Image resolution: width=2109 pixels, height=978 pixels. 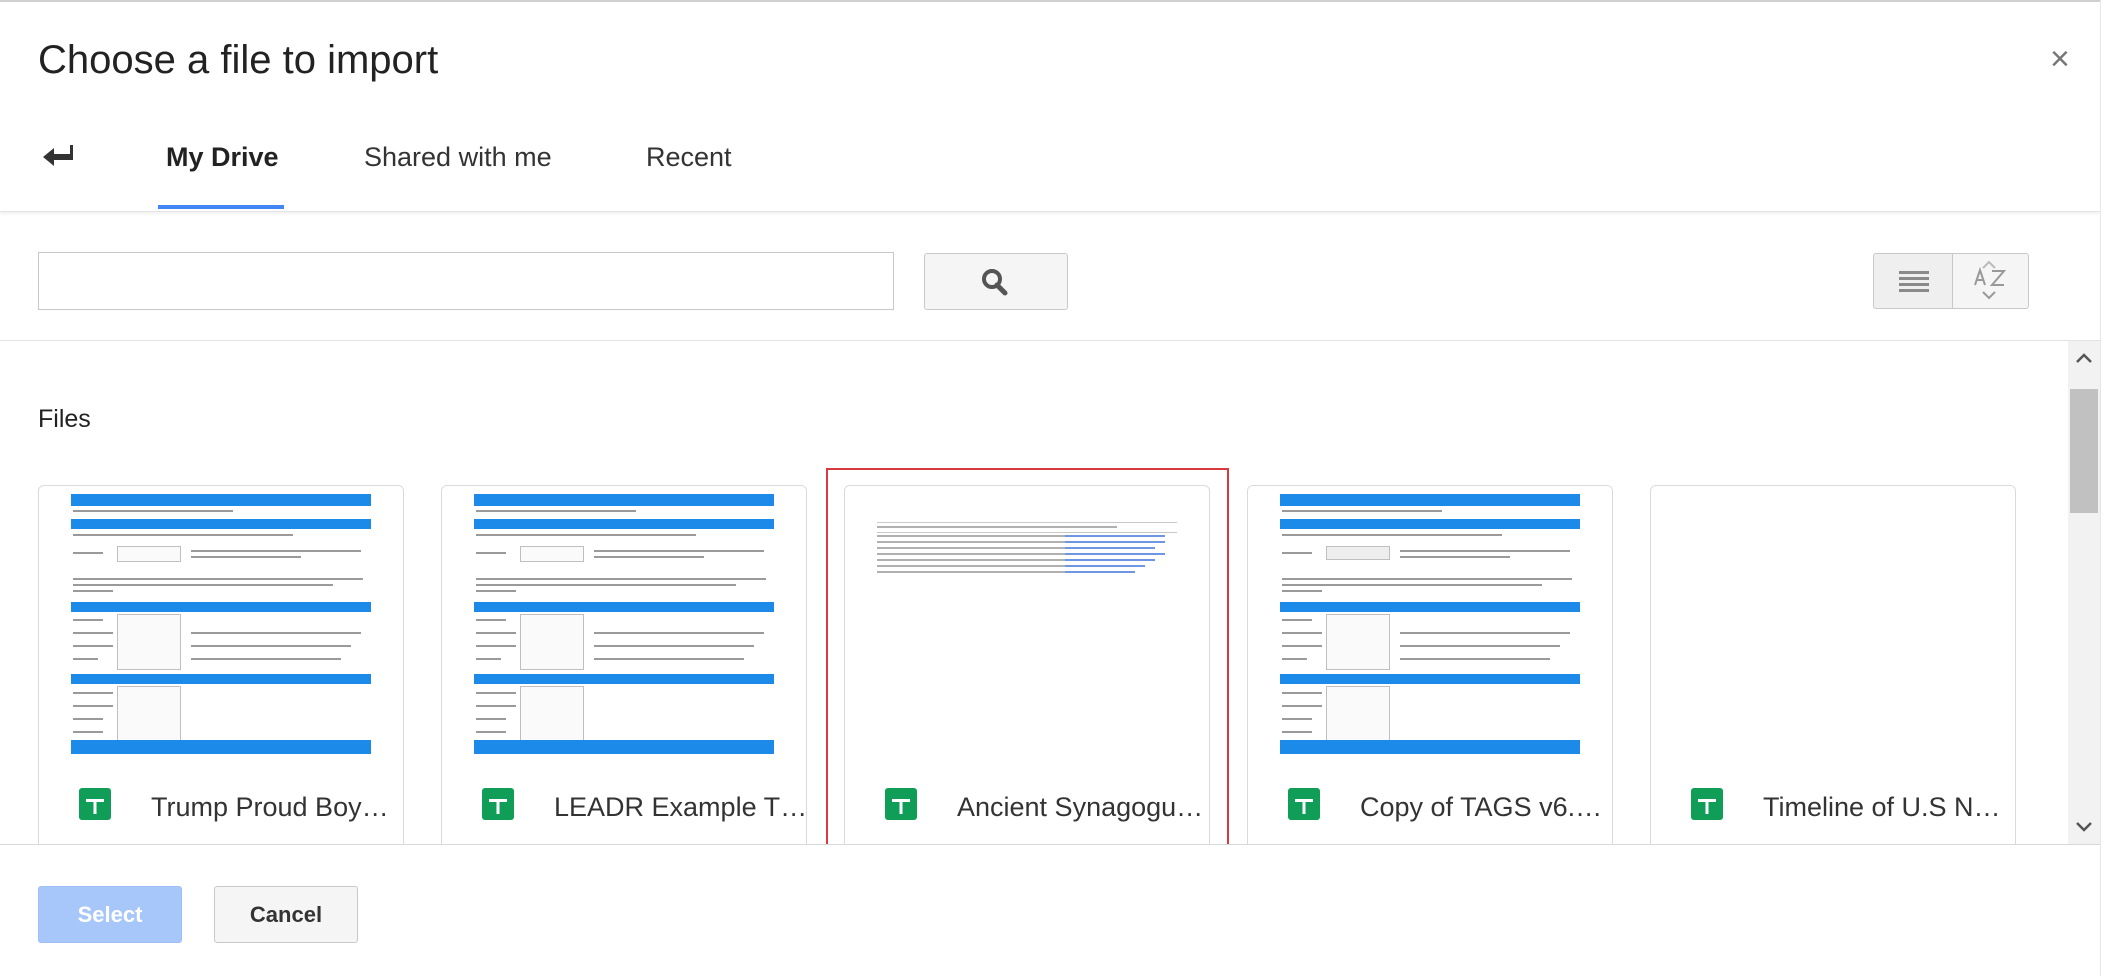 What do you see at coordinates (64, 419) in the screenshot?
I see `files-section-label: Files` at bounding box center [64, 419].